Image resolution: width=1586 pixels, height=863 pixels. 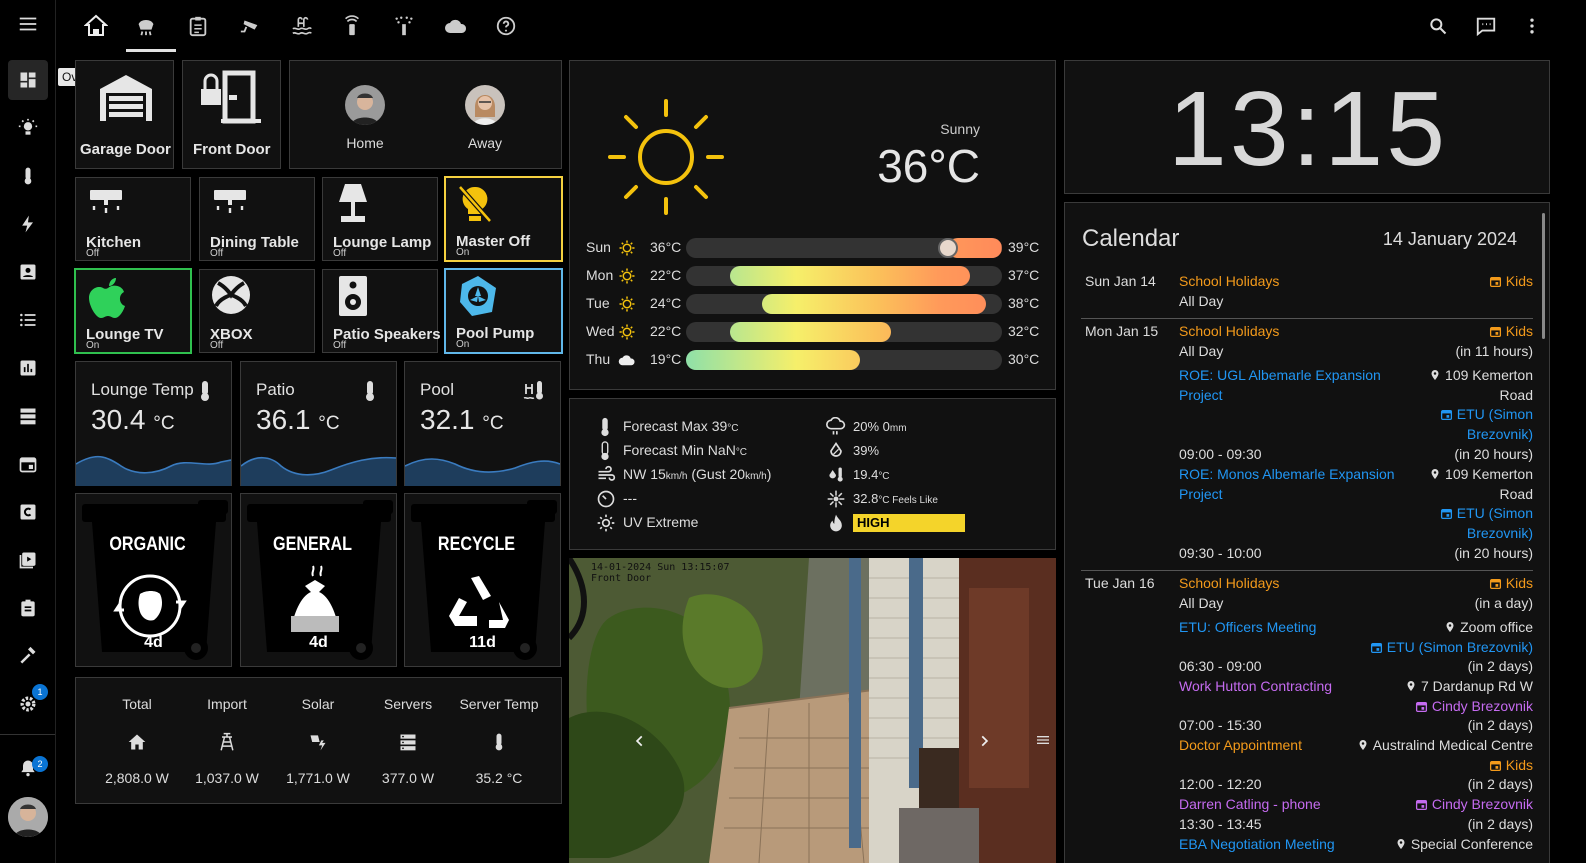 What do you see at coordinates (1043, 740) in the screenshot?
I see `camera-menu-icon` at bounding box center [1043, 740].